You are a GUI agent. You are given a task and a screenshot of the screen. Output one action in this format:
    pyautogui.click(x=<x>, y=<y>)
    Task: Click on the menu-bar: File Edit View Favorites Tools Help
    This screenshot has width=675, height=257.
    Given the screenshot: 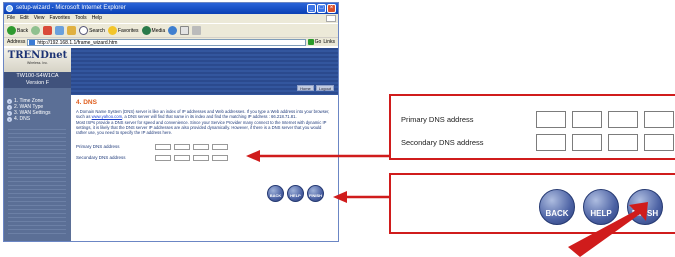 What is the action you would take?
    pyautogui.click(x=171, y=18)
    